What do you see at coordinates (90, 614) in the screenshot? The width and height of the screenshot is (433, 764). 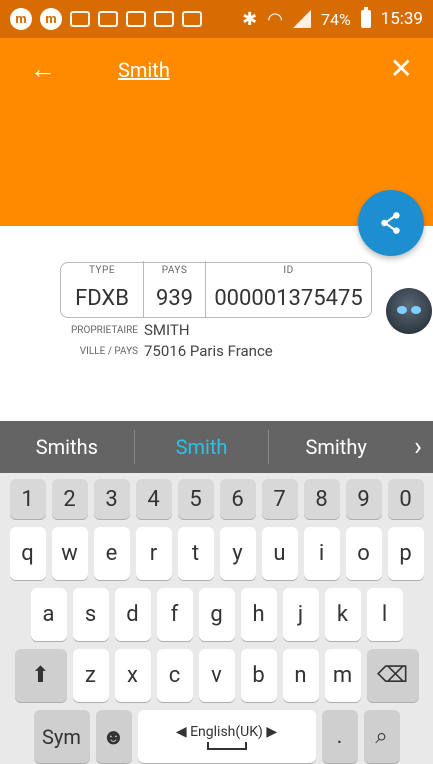 I see `key-s: s` at bounding box center [90, 614].